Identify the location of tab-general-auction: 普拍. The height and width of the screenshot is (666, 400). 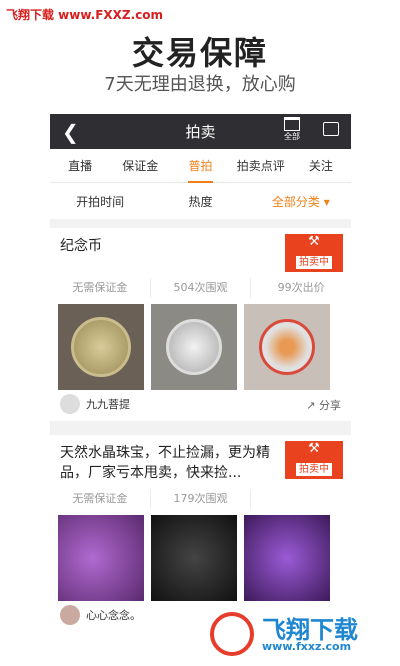
(200, 166).